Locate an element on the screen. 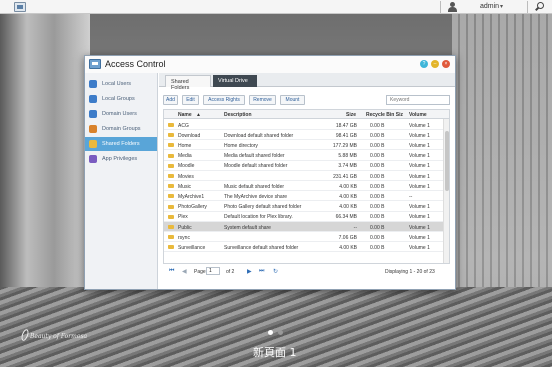  next-page-icon: ▶ is located at coordinates (249, 271).